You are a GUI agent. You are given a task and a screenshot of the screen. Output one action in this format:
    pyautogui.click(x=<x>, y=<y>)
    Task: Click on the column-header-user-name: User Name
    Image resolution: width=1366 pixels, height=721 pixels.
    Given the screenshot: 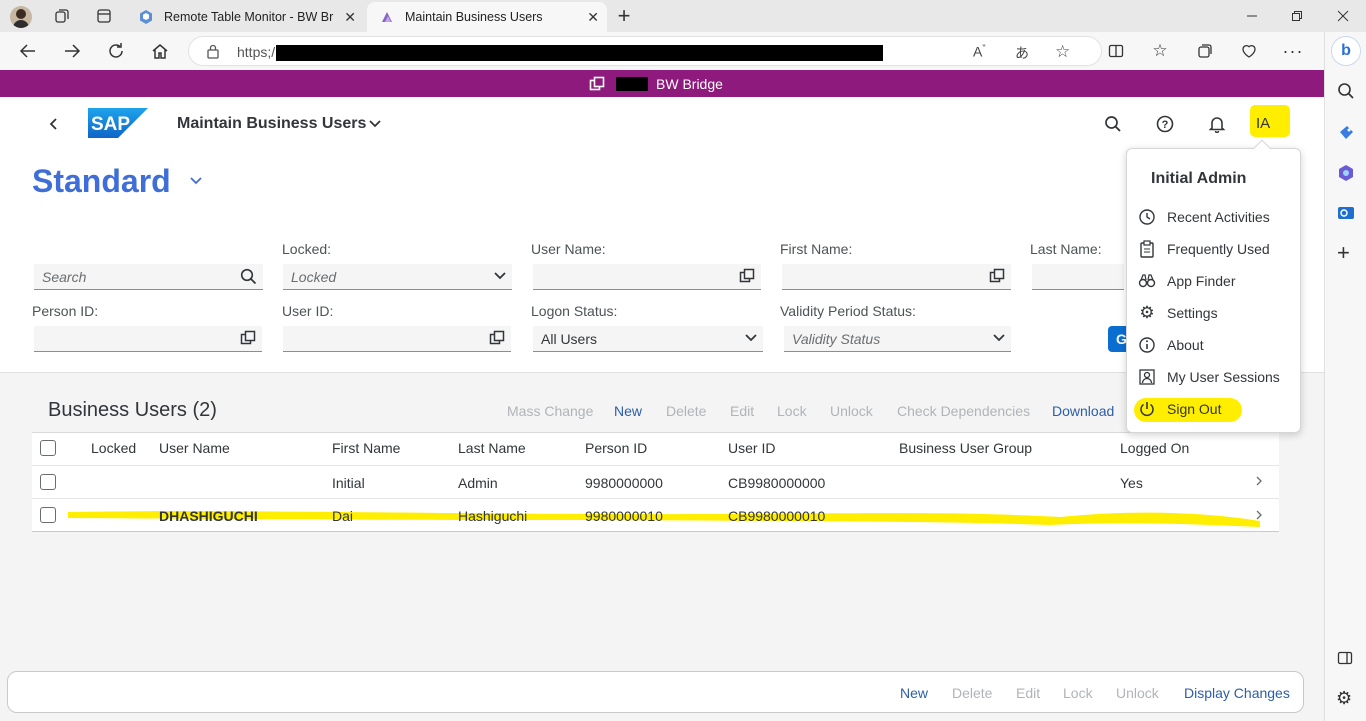 What is the action you would take?
    pyautogui.click(x=194, y=448)
    